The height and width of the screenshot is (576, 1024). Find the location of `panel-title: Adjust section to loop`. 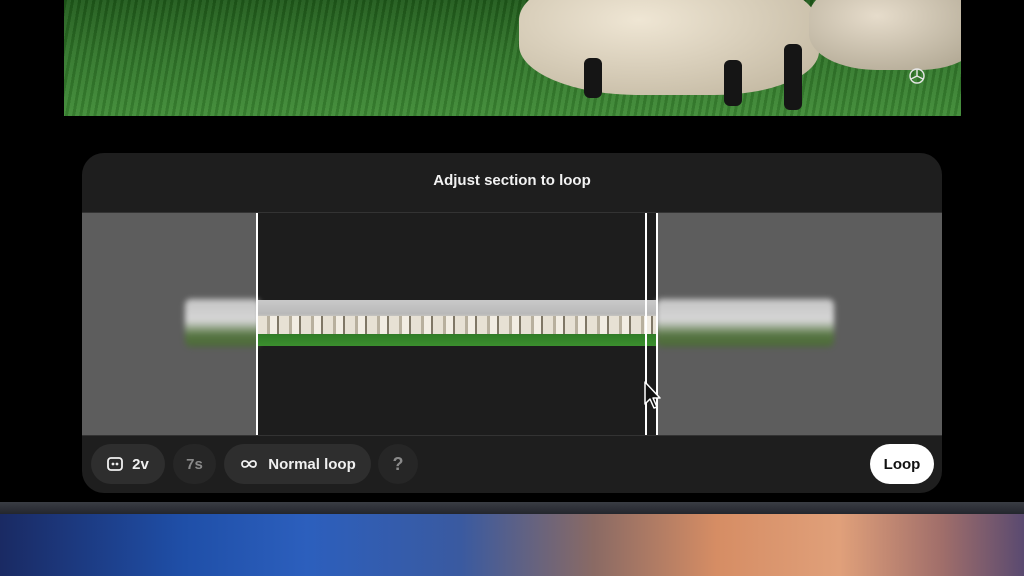

panel-title: Adjust section to loop is located at coordinates (512, 180).